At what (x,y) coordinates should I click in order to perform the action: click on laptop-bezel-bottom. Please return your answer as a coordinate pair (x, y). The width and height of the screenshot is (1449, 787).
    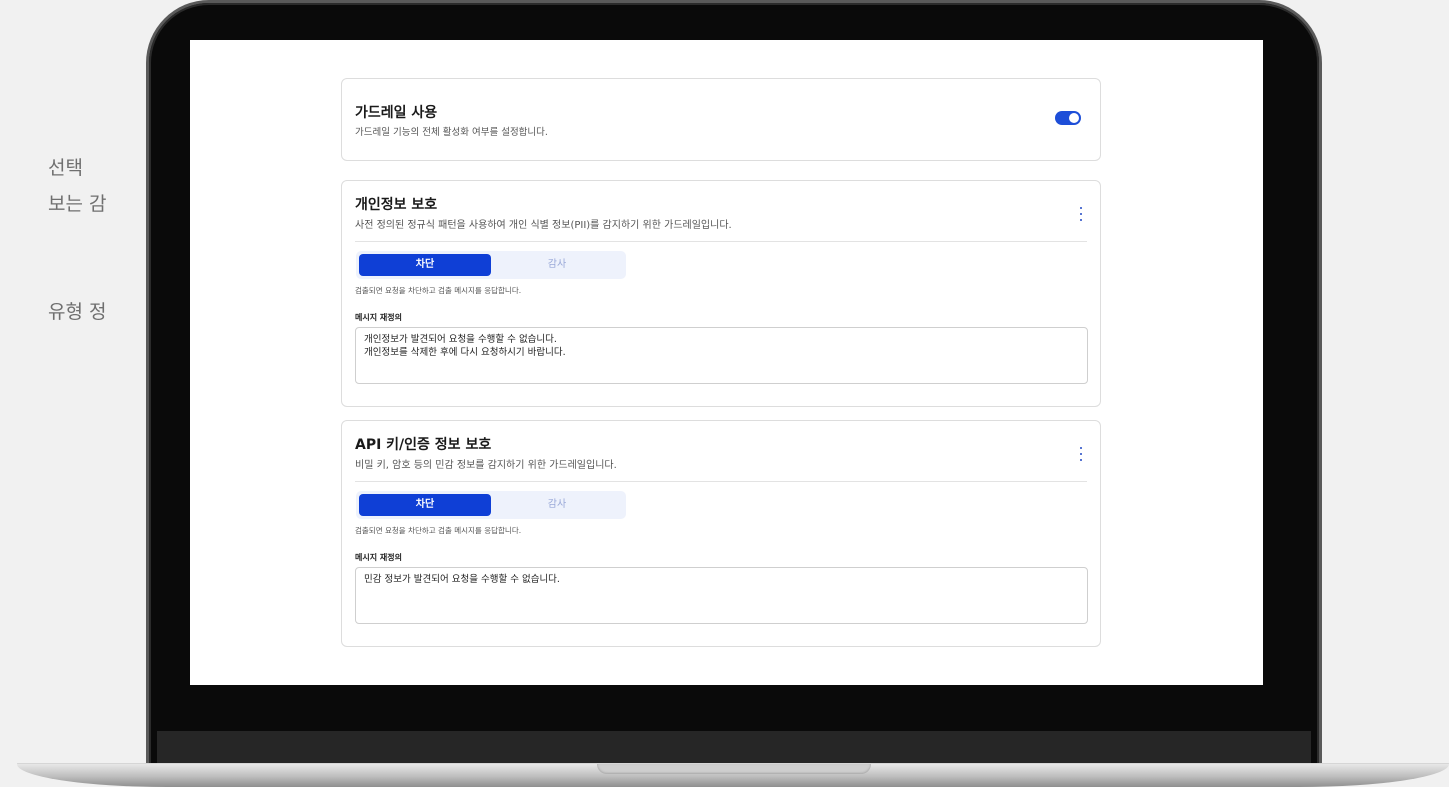
    Looking at the image, I should click on (734, 747).